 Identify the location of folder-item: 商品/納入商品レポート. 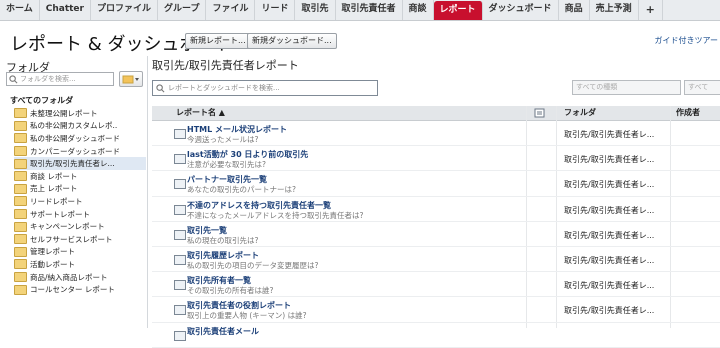
(80, 277).